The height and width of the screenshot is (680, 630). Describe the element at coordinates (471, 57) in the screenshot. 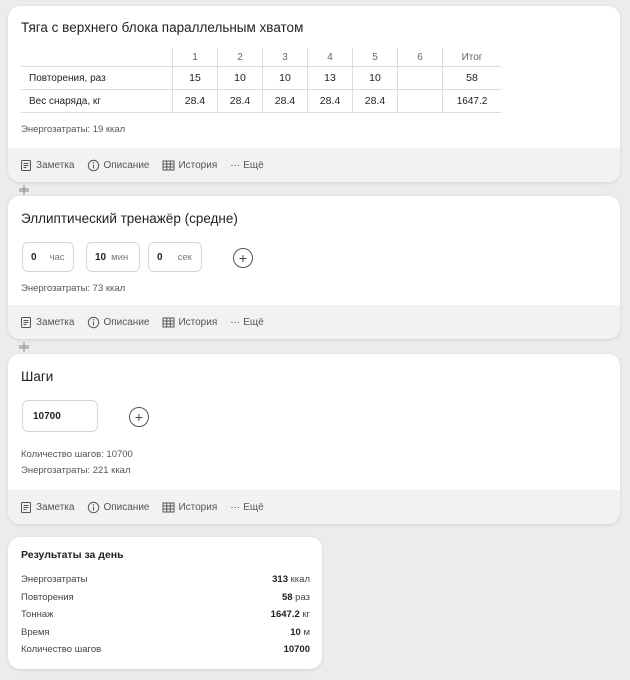

I see `header-total: Итог` at that location.